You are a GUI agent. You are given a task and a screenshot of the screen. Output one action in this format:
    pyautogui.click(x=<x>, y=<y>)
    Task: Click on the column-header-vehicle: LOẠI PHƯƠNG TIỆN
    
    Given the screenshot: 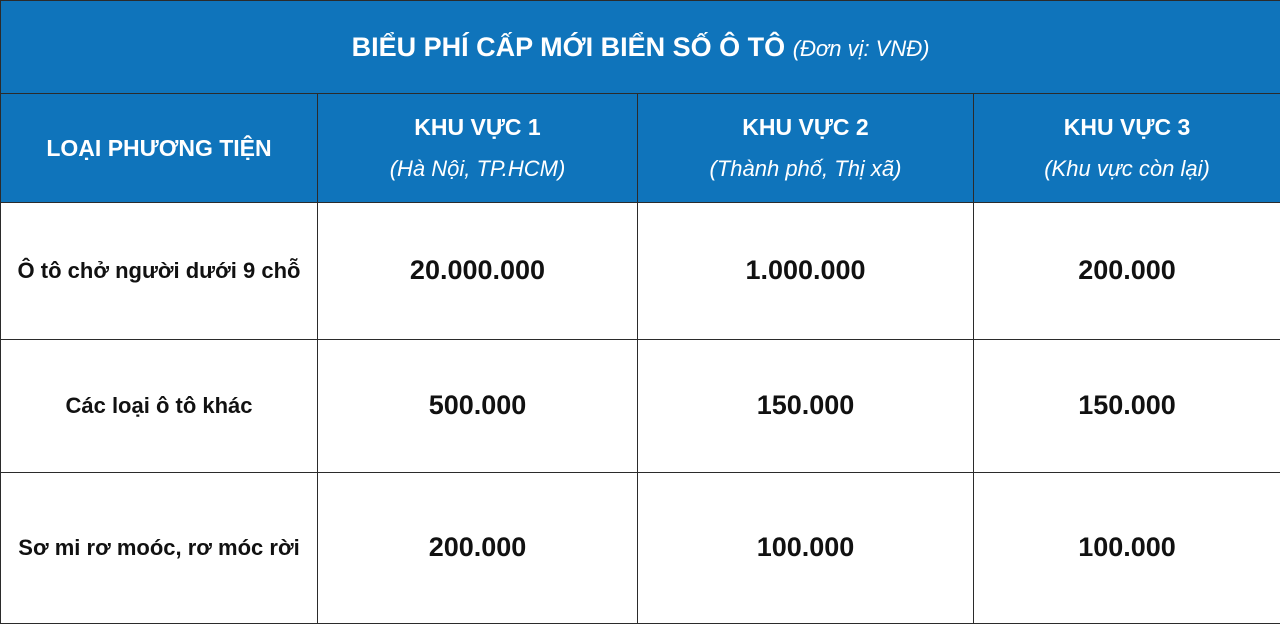 What is the action you would take?
    pyautogui.click(x=159, y=148)
    